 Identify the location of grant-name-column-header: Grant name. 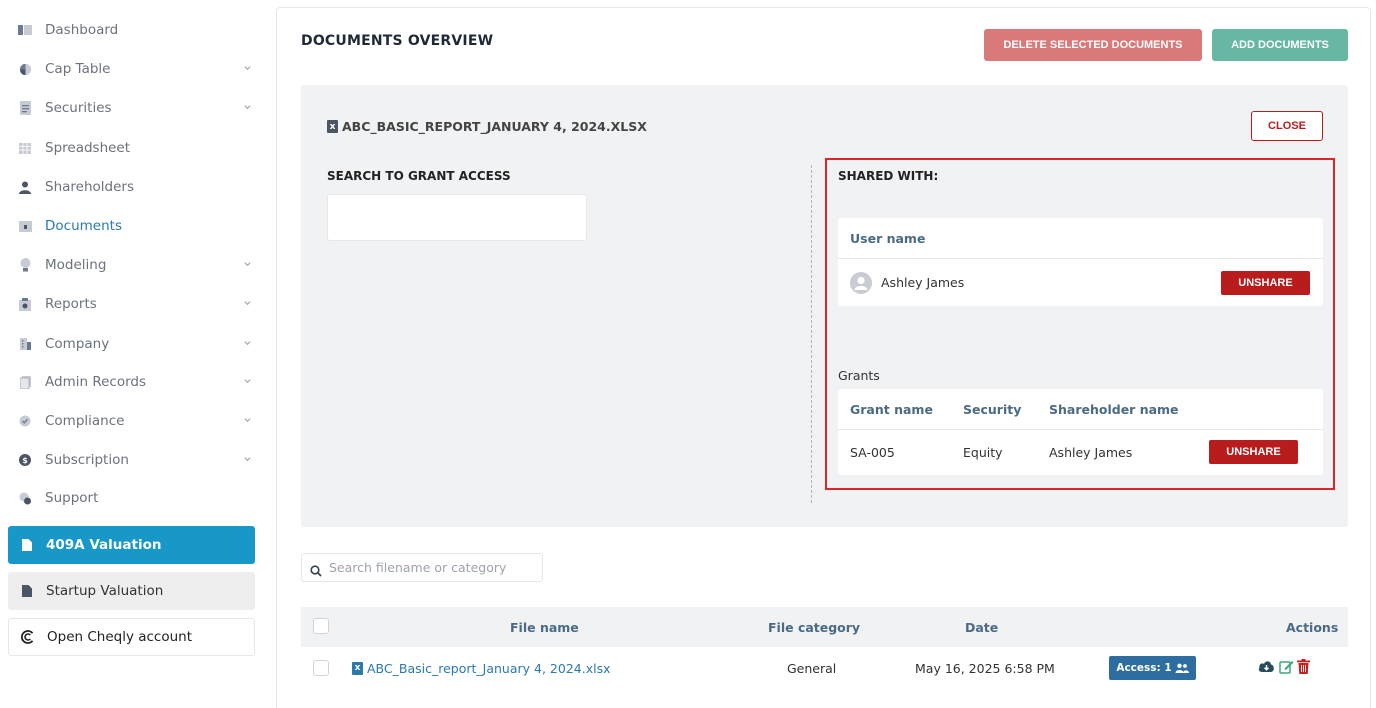
(891, 409).